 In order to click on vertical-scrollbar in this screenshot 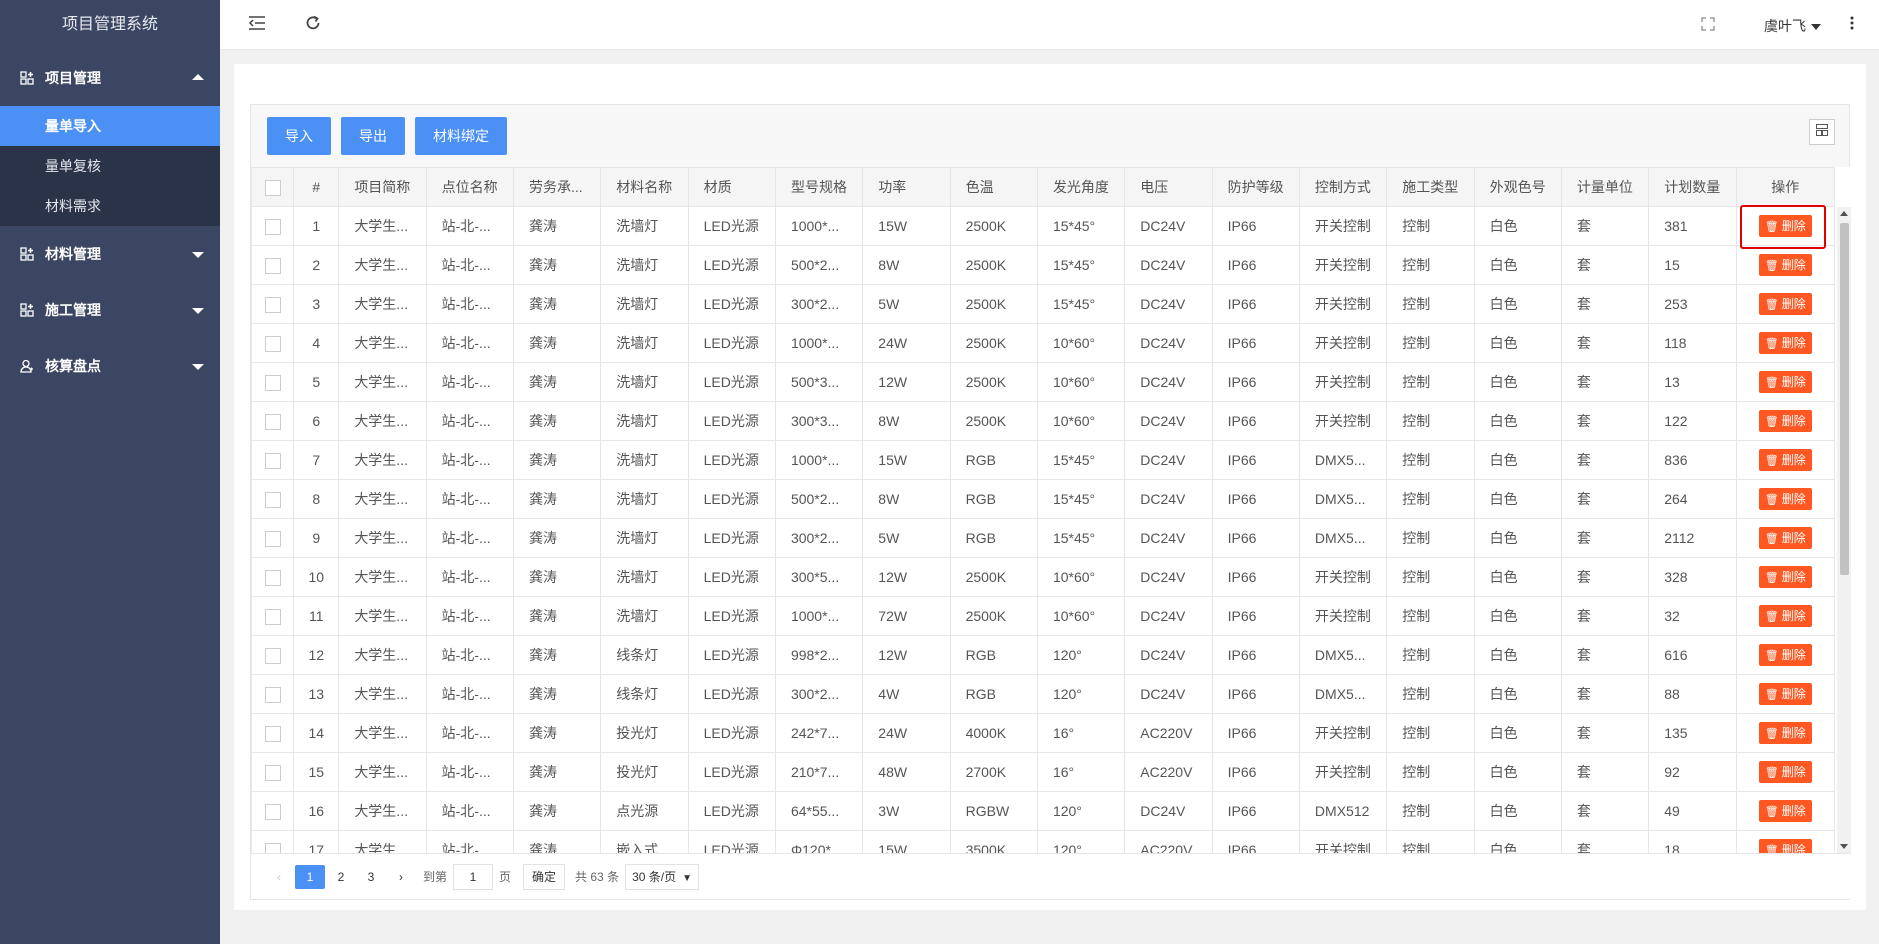, I will do `click(1844, 530)`.